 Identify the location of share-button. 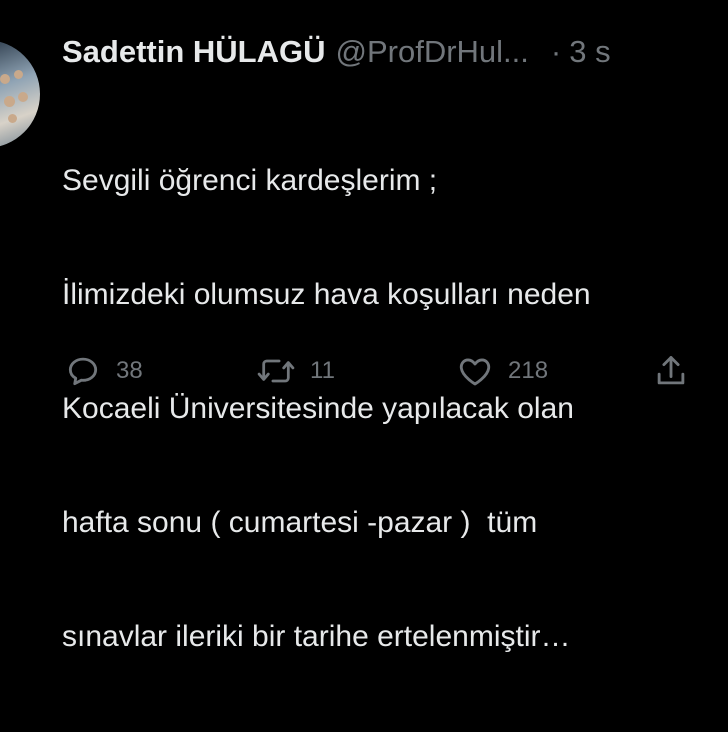
(671, 371).